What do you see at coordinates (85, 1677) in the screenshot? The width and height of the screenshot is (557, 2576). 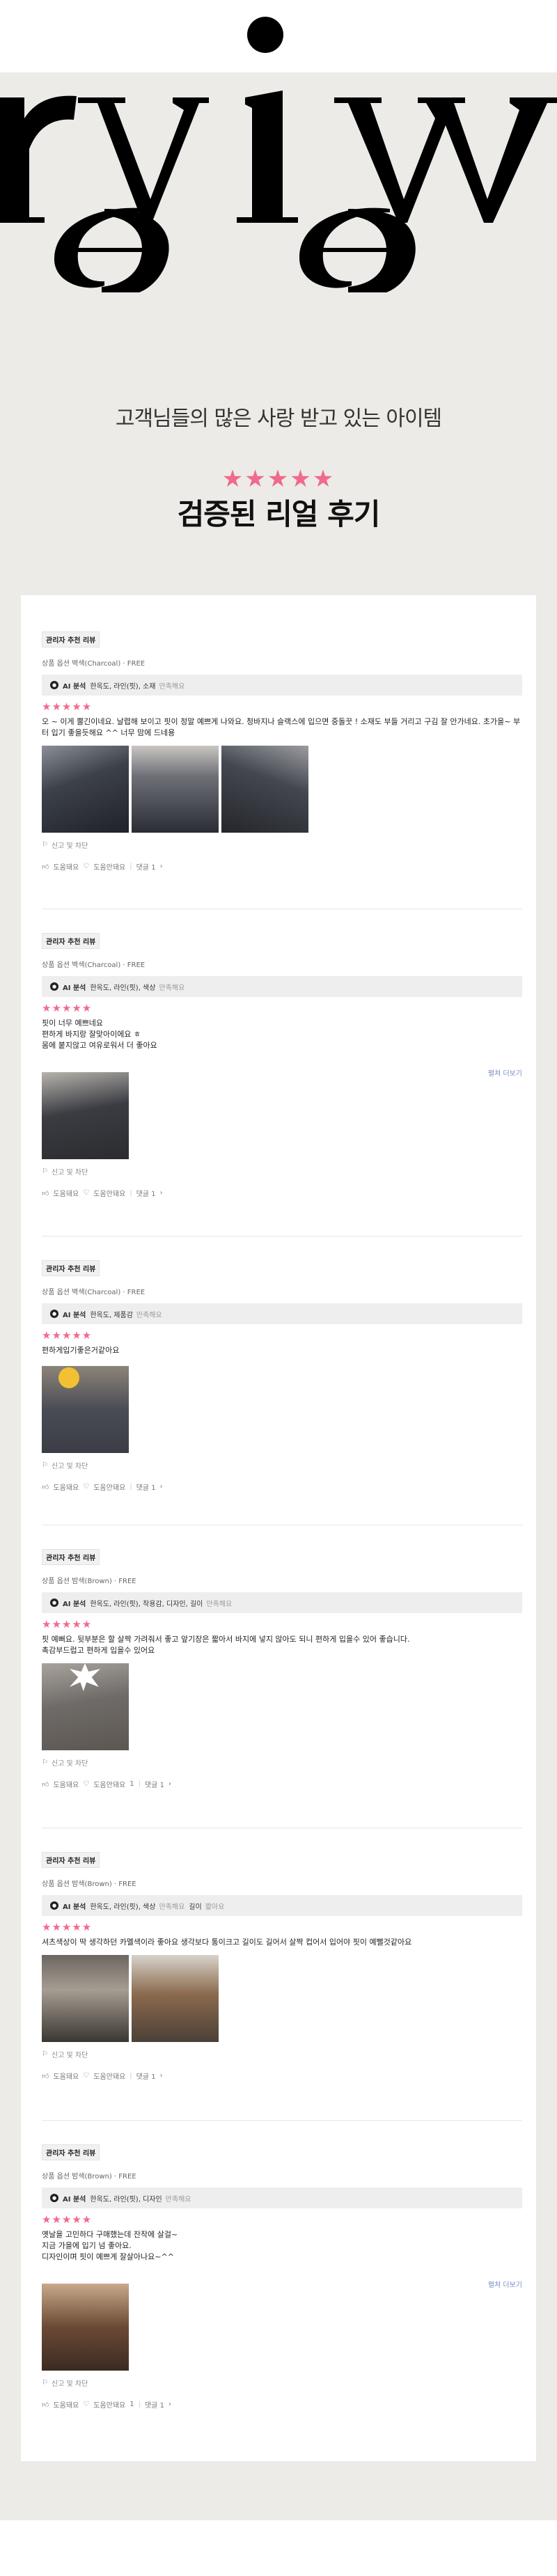 I see `sticker-burst` at bounding box center [85, 1677].